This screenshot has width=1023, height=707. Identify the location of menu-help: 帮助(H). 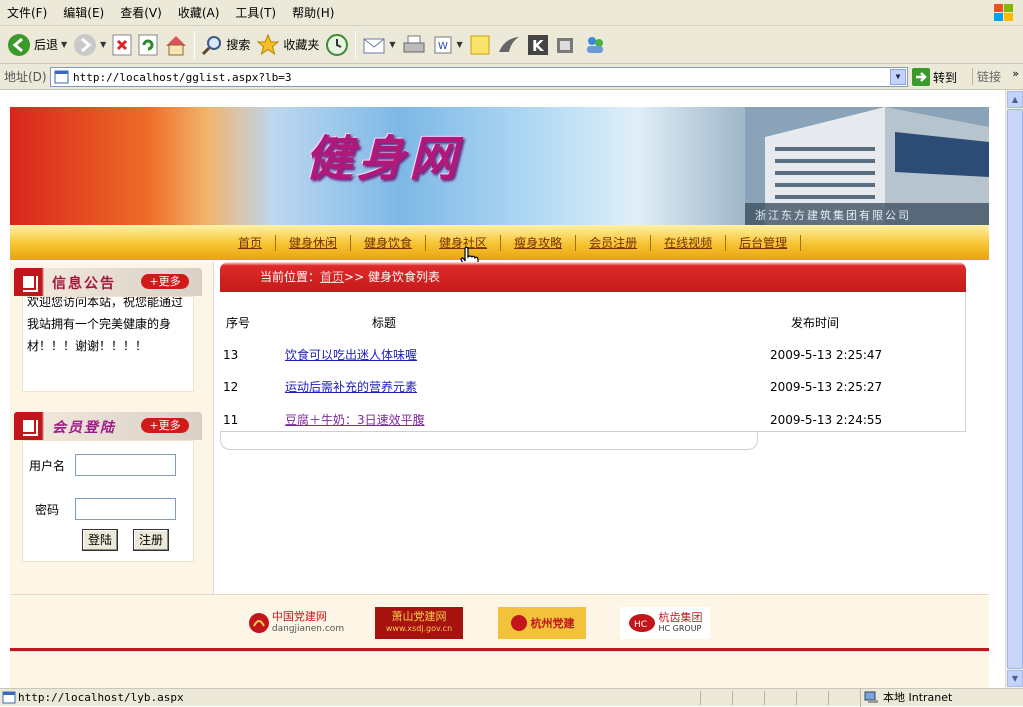
(314, 12).